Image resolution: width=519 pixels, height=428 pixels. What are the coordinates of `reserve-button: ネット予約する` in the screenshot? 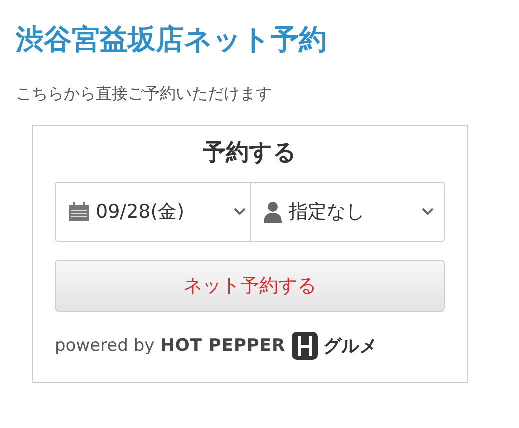 It's located at (250, 286).